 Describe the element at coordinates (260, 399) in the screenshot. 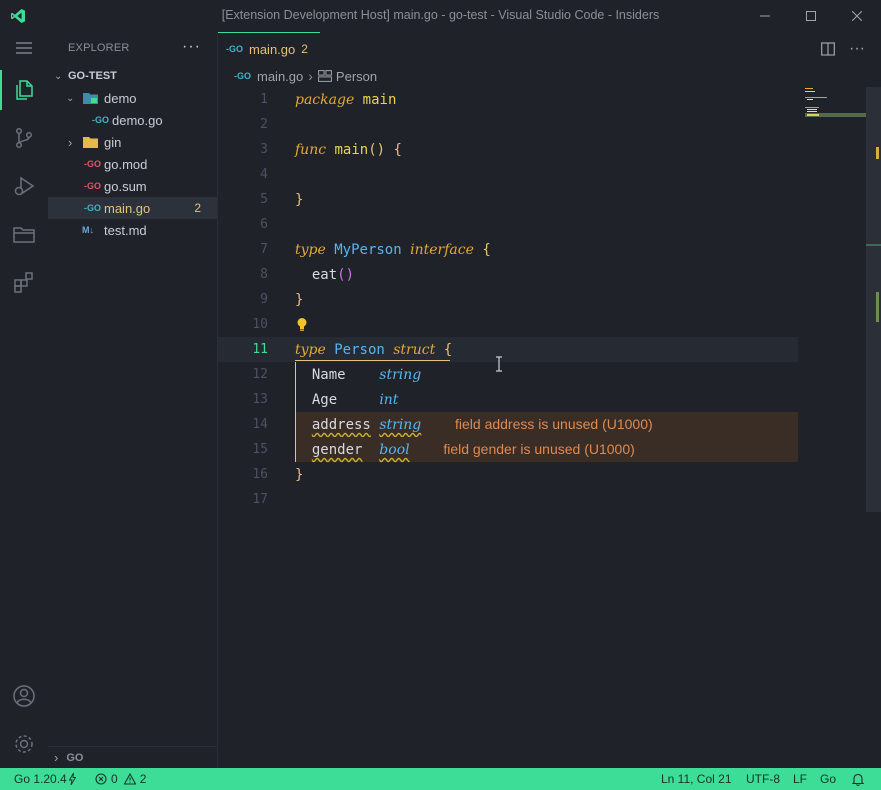

I see `line-number: 13` at that location.